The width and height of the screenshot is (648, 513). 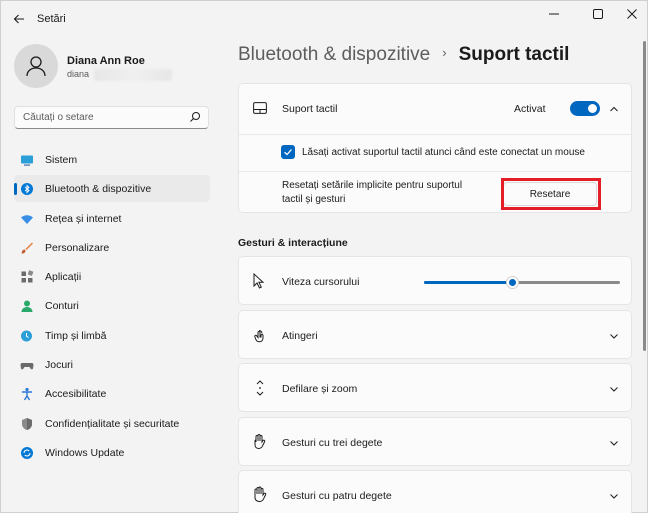 What do you see at coordinates (112, 247) in the screenshot?
I see `sidebar-item-personalization: Personalizare` at bounding box center [112, 247].